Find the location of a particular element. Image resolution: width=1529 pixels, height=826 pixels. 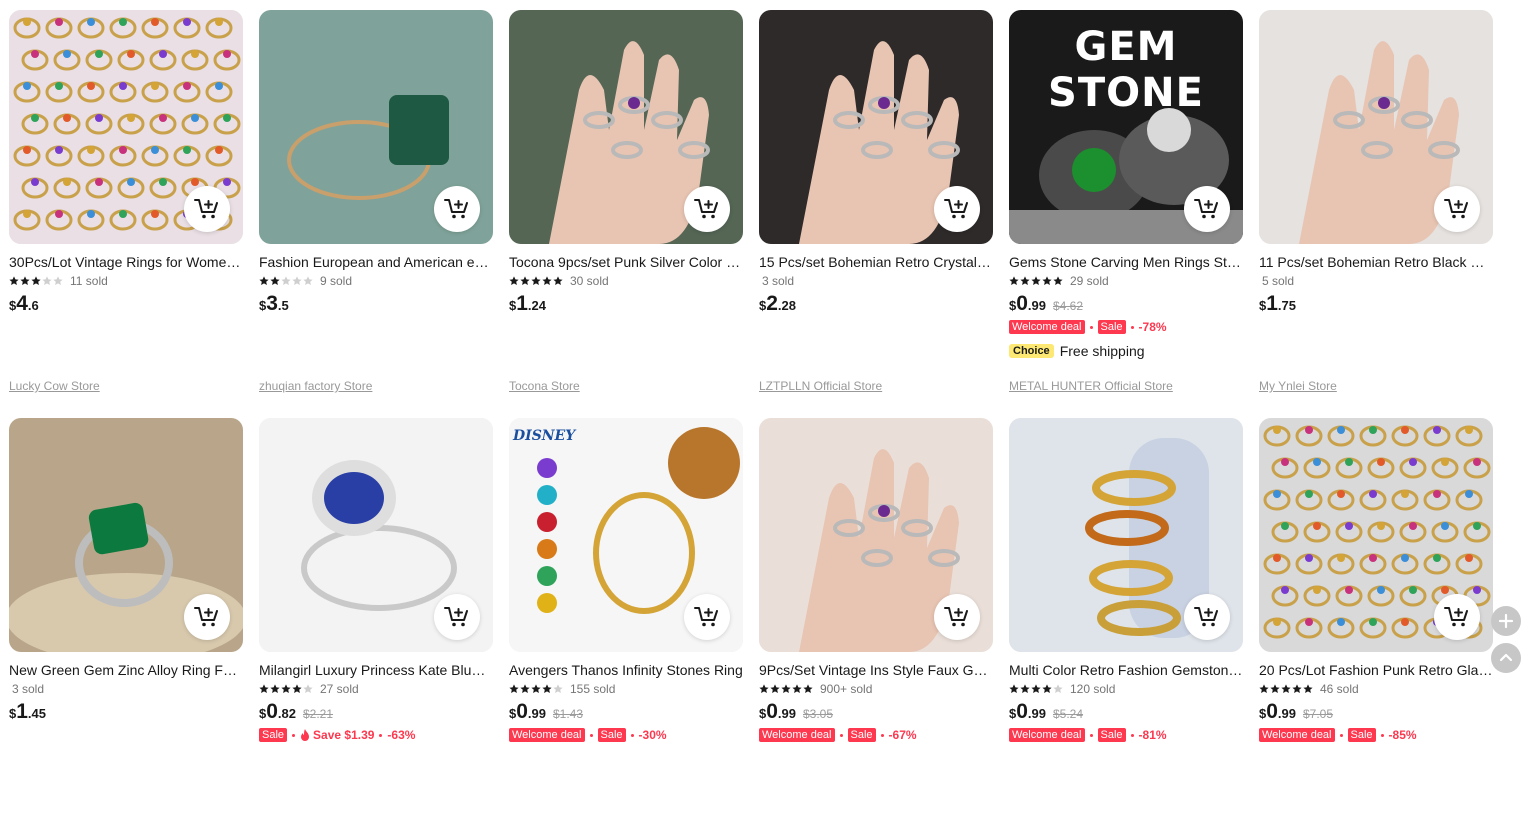

product-image: DISNEY is located at coordinates (626, 535).